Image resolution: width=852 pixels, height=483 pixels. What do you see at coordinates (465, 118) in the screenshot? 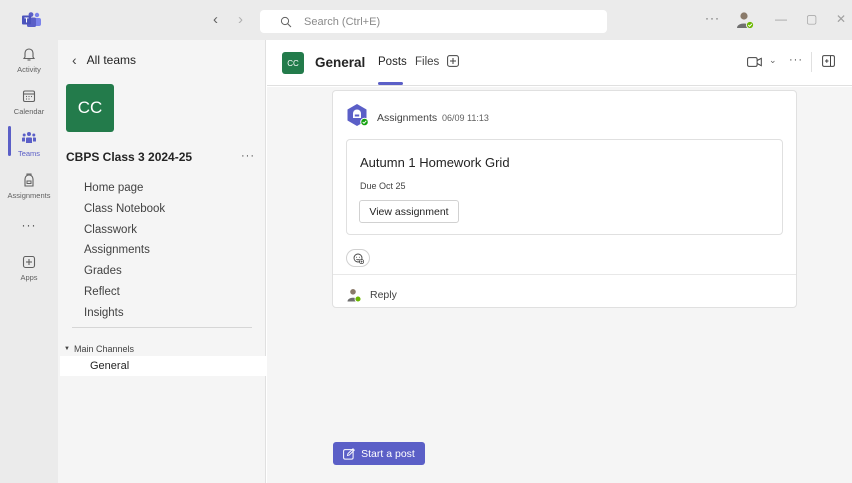
I see `post-timestamp: 06/09 11:13` at bounding box center [465, 118].